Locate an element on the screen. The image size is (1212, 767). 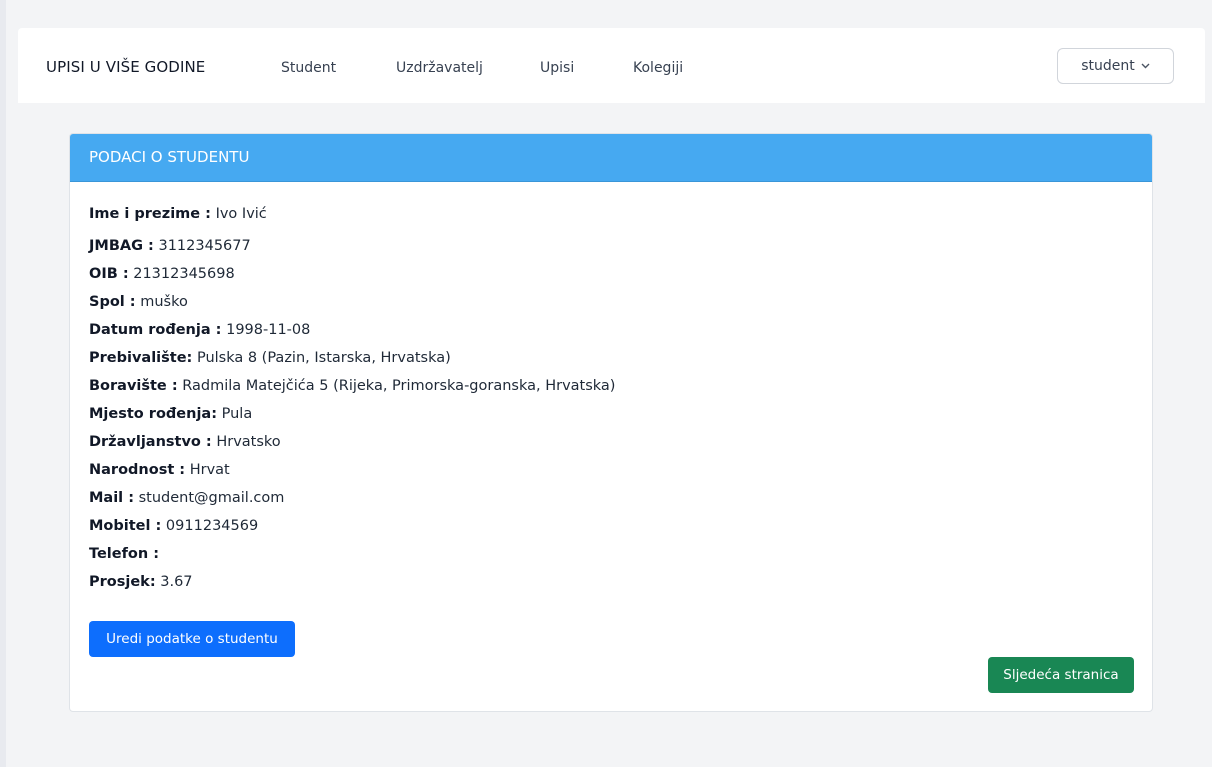
field-value: Ivo Ivić is located at coordinates (238, 214).